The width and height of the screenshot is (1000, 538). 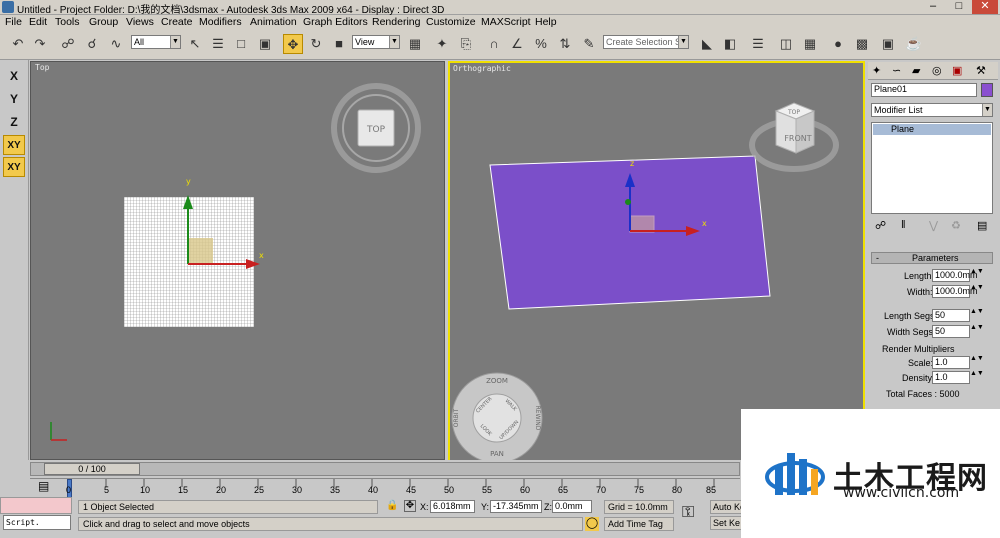 I want to click on undo-icon: ↶, so click(x=18, y=44).